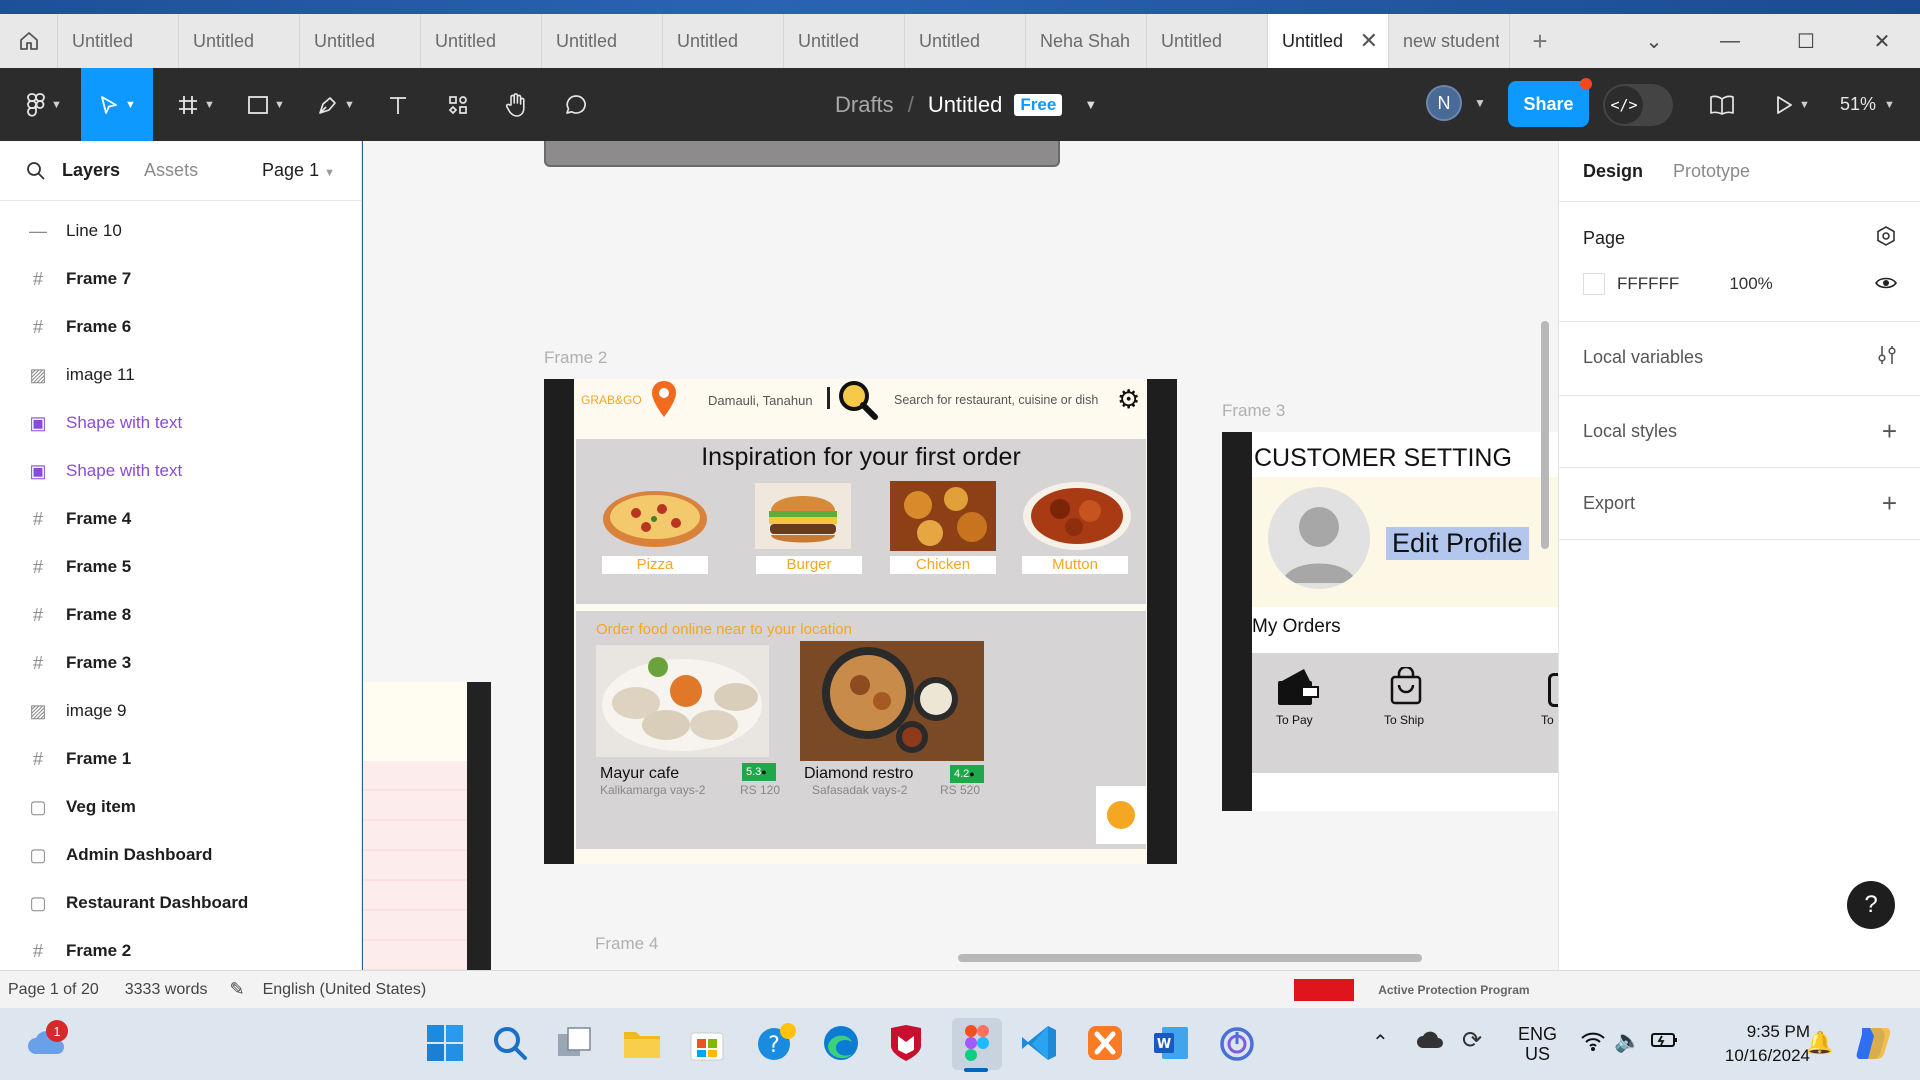 The image size is (1920, 1080). I want to click on category-label: Chicken, so click(943, 565).